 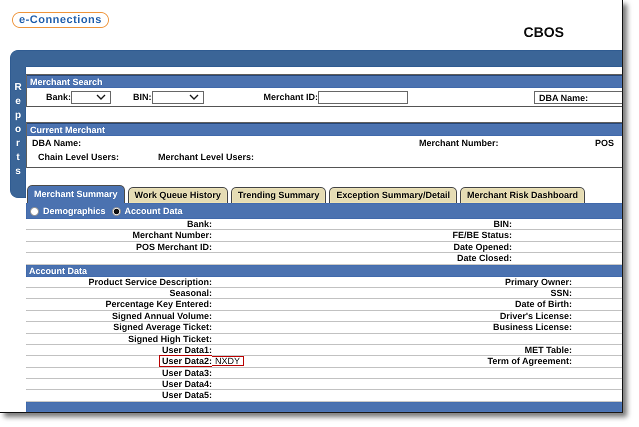 What do you see at coordinates (532, 327) in the screenshot?
I see `field-label: Business License:` at bounding box center [532, 327].